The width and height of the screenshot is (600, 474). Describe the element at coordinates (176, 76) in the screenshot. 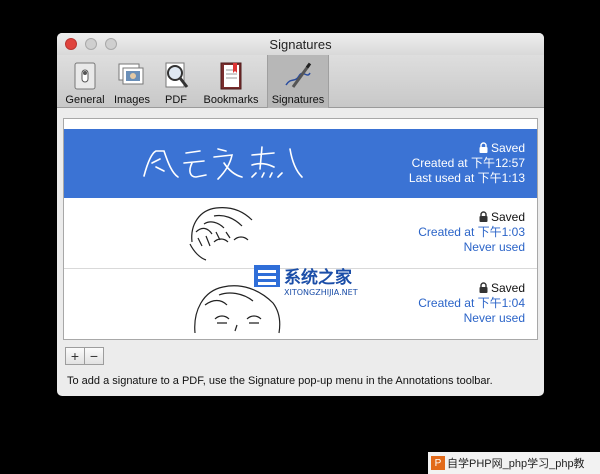

I see `pdf-icon` at that location.